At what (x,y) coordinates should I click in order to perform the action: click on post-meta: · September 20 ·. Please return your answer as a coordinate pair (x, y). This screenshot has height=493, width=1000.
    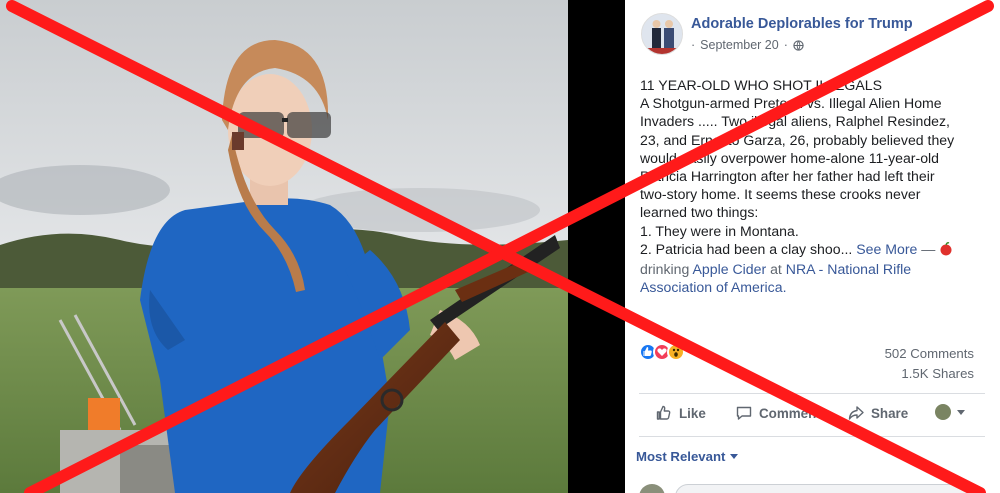
    Looking at the image, I should click on (747, 45).